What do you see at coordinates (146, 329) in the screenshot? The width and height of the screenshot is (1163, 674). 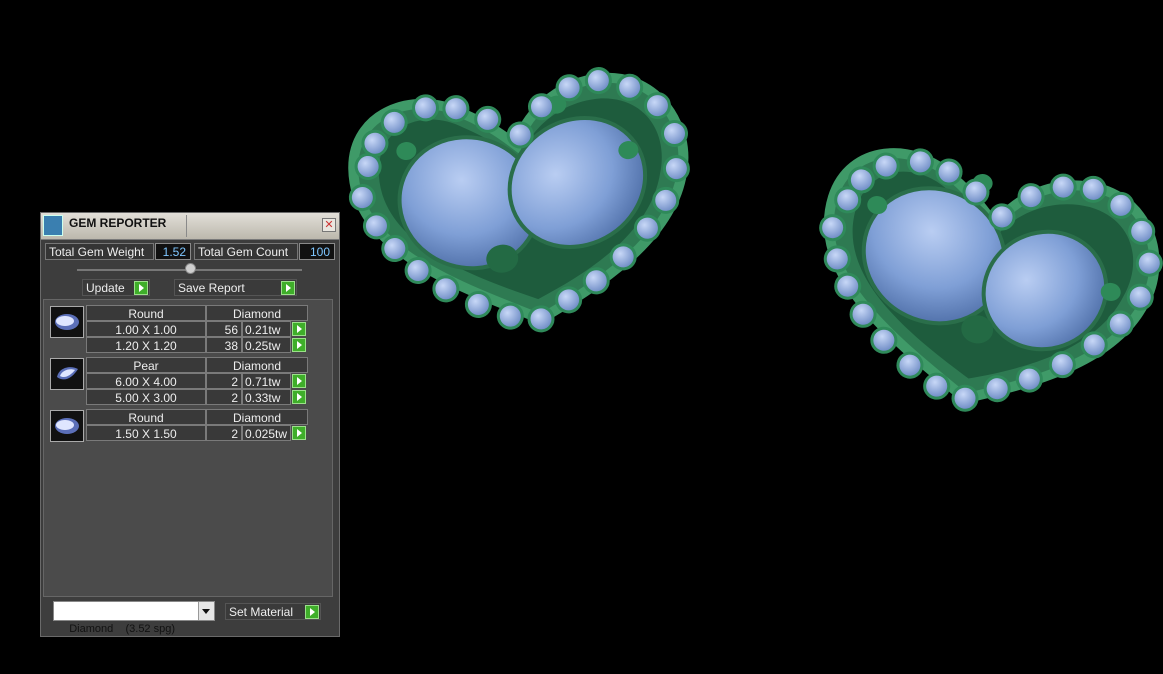 I see `gem-size: 1.00 X 1.00` at bounding box center [146, 329].